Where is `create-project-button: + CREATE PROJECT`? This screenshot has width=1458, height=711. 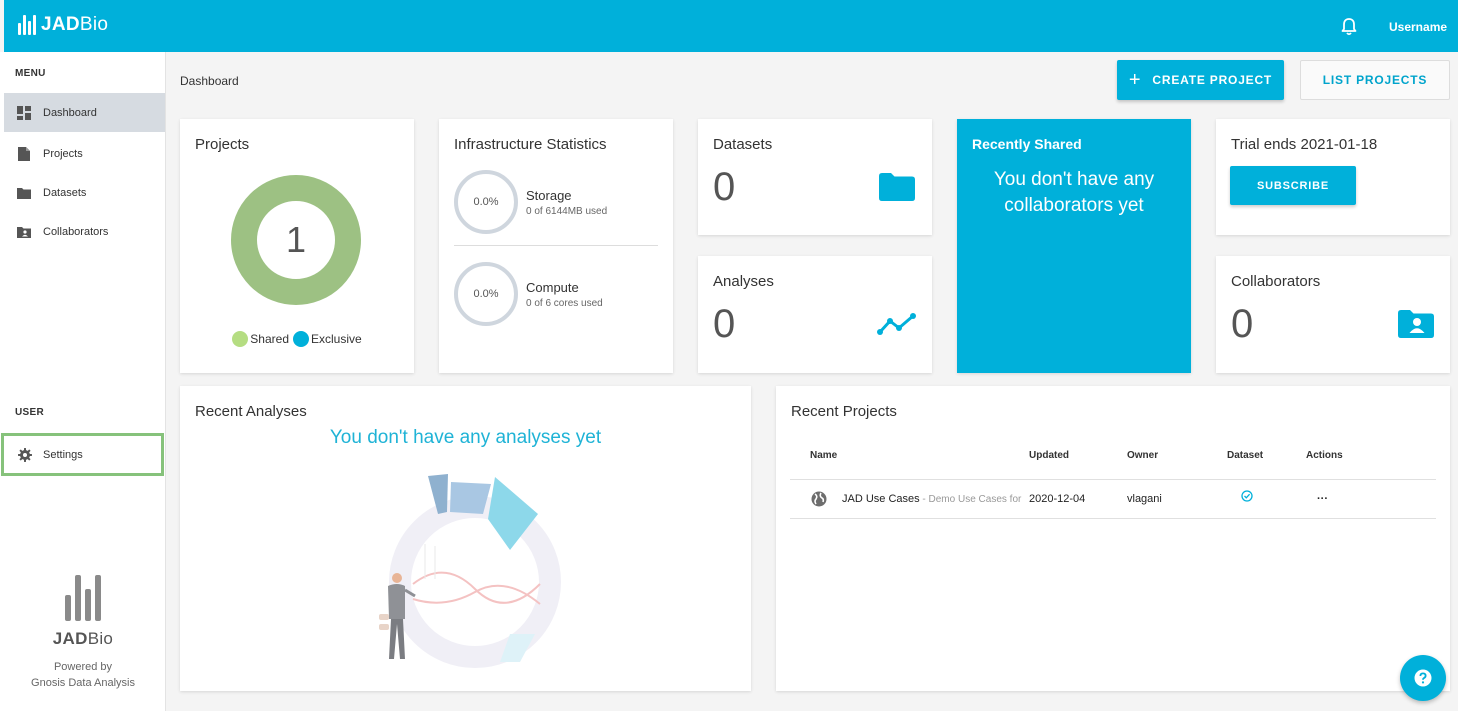
create-project-button: + CREATE PROJECT is located at coordinates (1200, 80).